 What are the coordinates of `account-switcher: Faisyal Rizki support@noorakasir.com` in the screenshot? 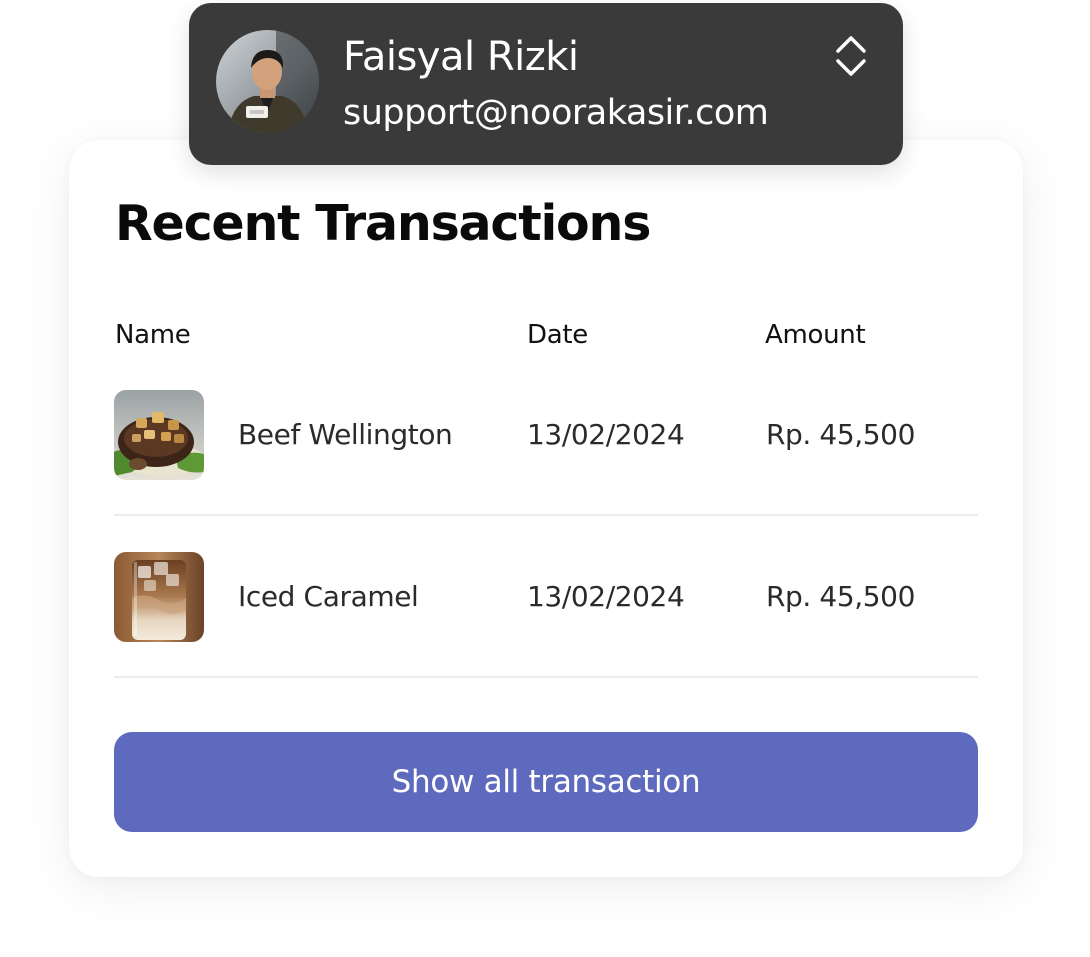 It's located at (546, 84).